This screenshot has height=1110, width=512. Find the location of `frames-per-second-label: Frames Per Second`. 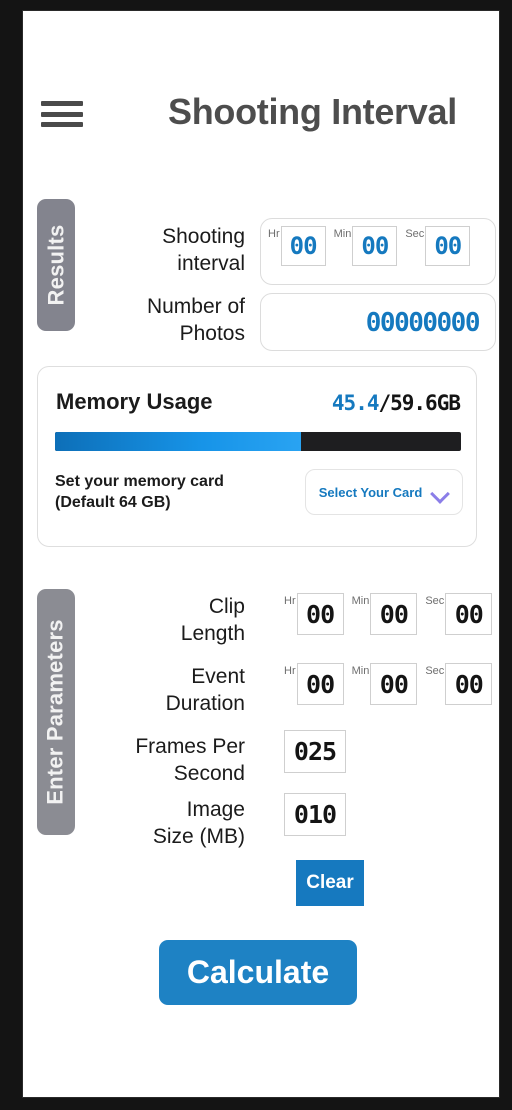

frames-per-second-label: Frames Per Second is located at coordinates (190, 760).